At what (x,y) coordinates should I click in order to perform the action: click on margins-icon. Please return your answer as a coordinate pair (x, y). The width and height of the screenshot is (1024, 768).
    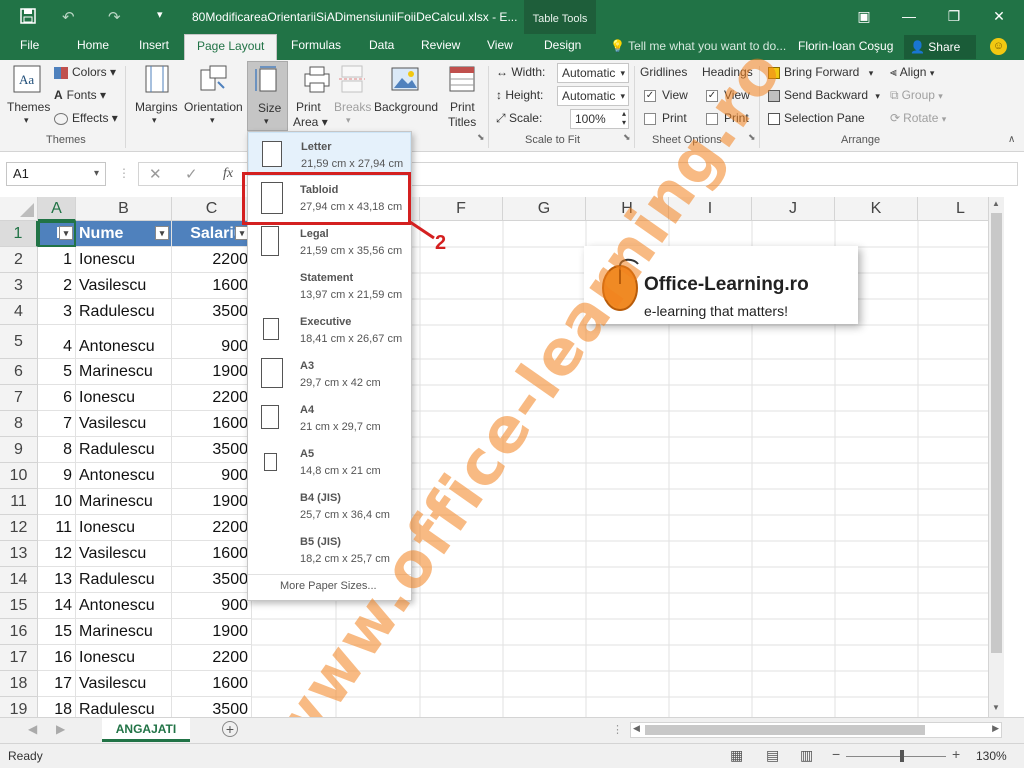
    Looking at the image, I should click on (157, 79).